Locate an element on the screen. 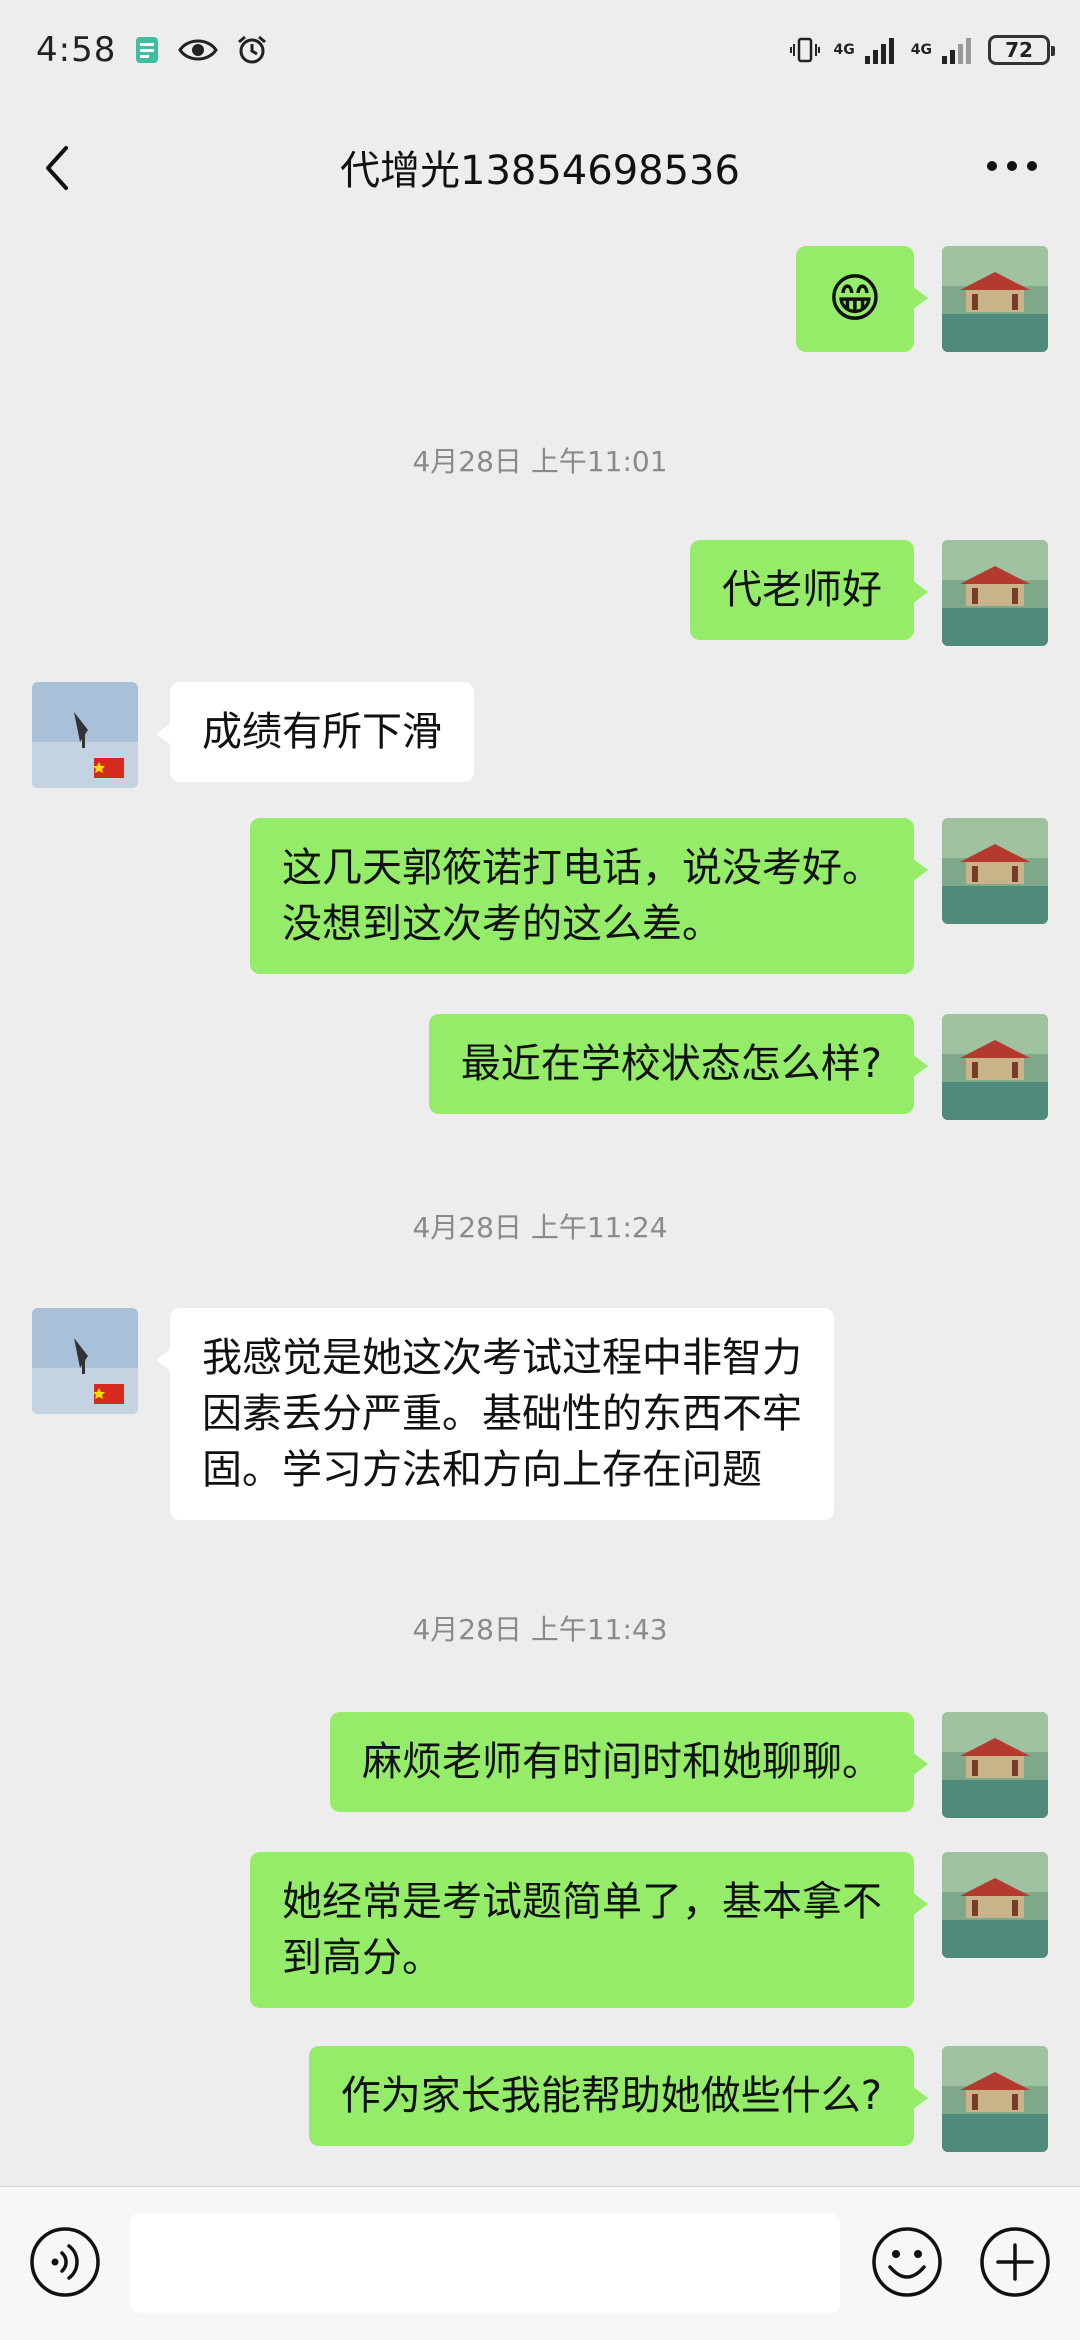 Image resolution: width=1080 pixels, height=2340 pixels. message-bubble: 她经常是考试题简单了，基本拿不 到高分。 is located at coordinates (589, 1930).